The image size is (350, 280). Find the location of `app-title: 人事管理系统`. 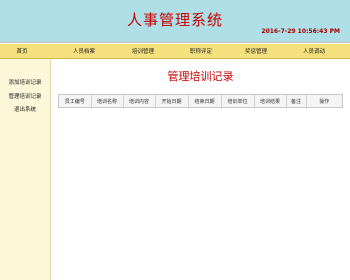

app-title: 人事管理系统 is located at coordinates (174, 20).